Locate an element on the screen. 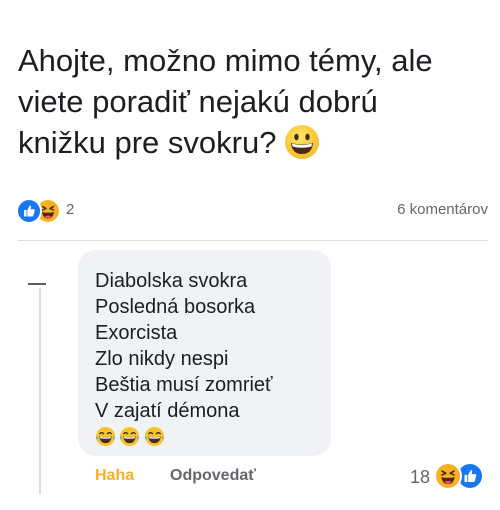 The width and height of the screenshot is (500, 510). post-line-1: Ahojte, možno mimo témy, ale is located at coordinates (225, 60).